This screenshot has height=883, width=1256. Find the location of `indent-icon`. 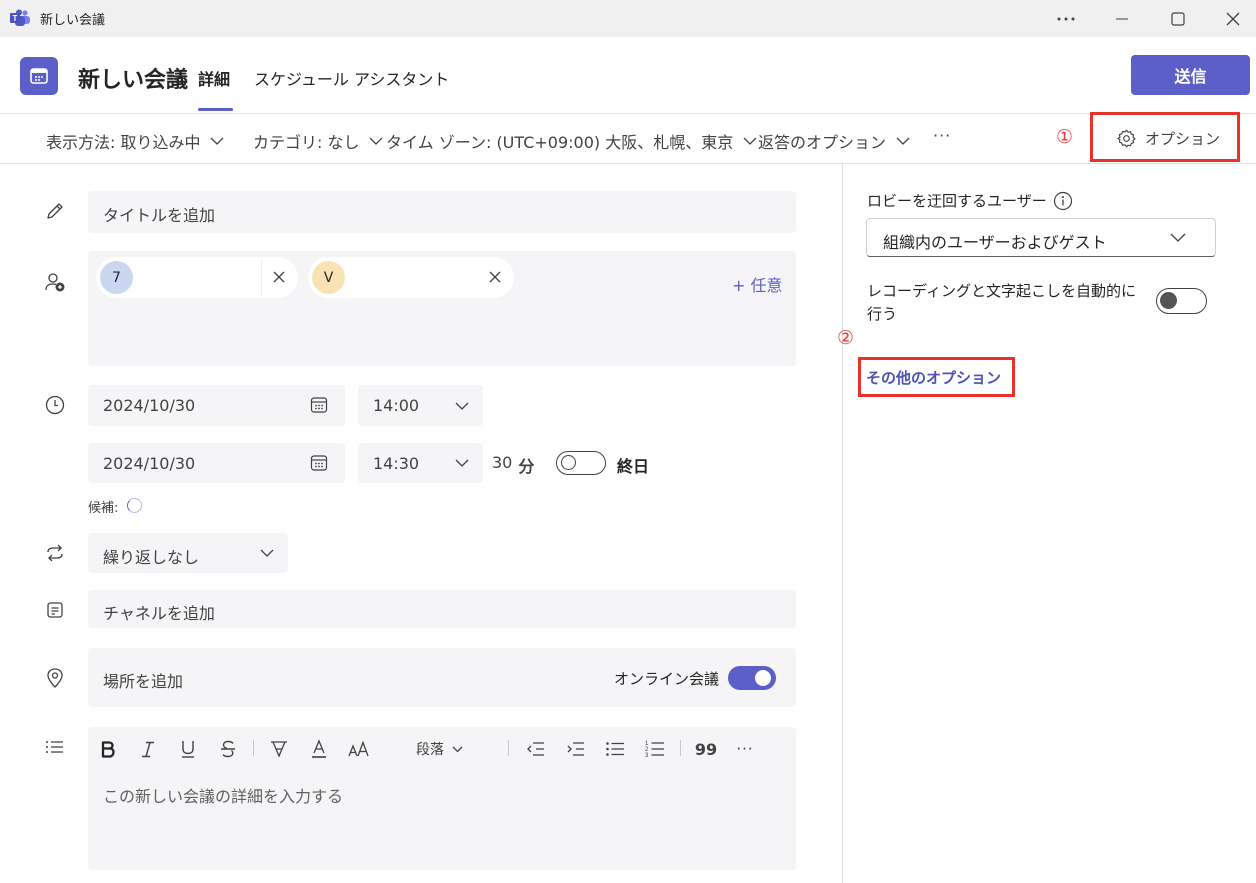

indent-icon is located at coordinates (575, 749).